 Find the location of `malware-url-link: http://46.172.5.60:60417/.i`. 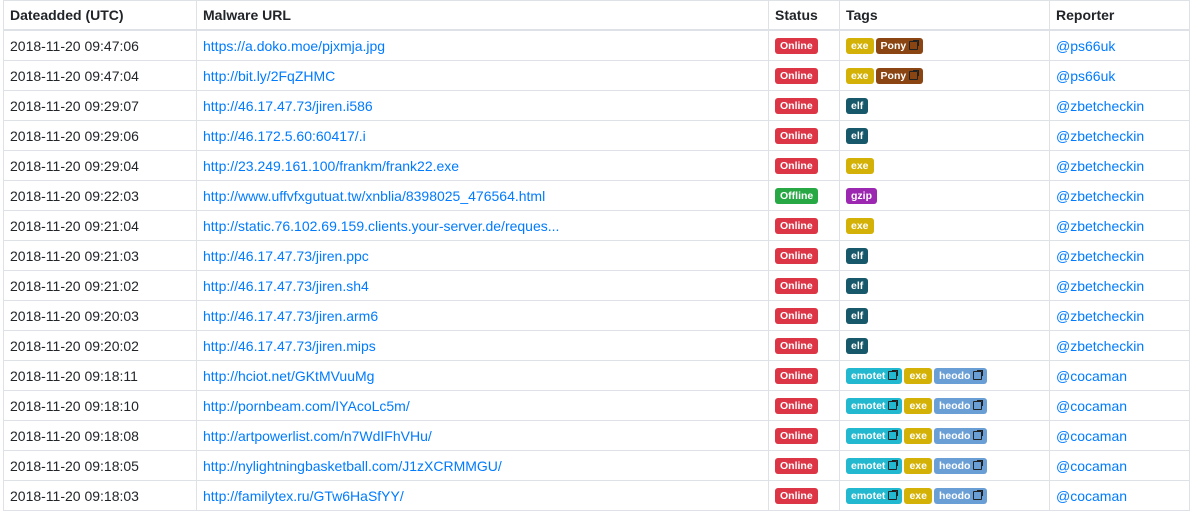

malware-url-link: http://46.172.5.60:60417/.i is located at coordinates (284, 136).